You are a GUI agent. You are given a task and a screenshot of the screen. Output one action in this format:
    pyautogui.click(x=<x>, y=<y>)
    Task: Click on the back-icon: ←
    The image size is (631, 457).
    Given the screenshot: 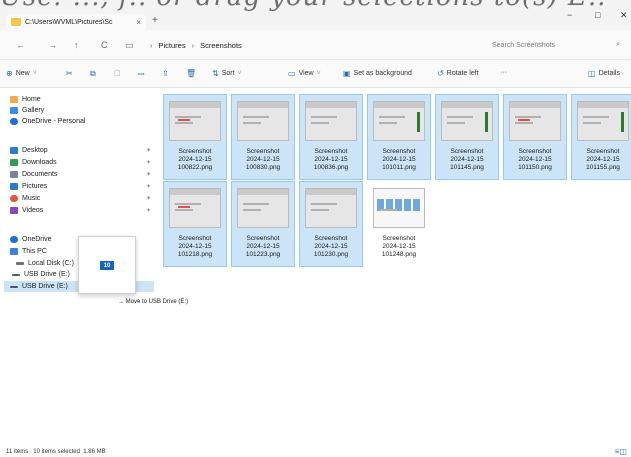 What is the action you would take?
    pyautogui.click(x=20, y=45)
    